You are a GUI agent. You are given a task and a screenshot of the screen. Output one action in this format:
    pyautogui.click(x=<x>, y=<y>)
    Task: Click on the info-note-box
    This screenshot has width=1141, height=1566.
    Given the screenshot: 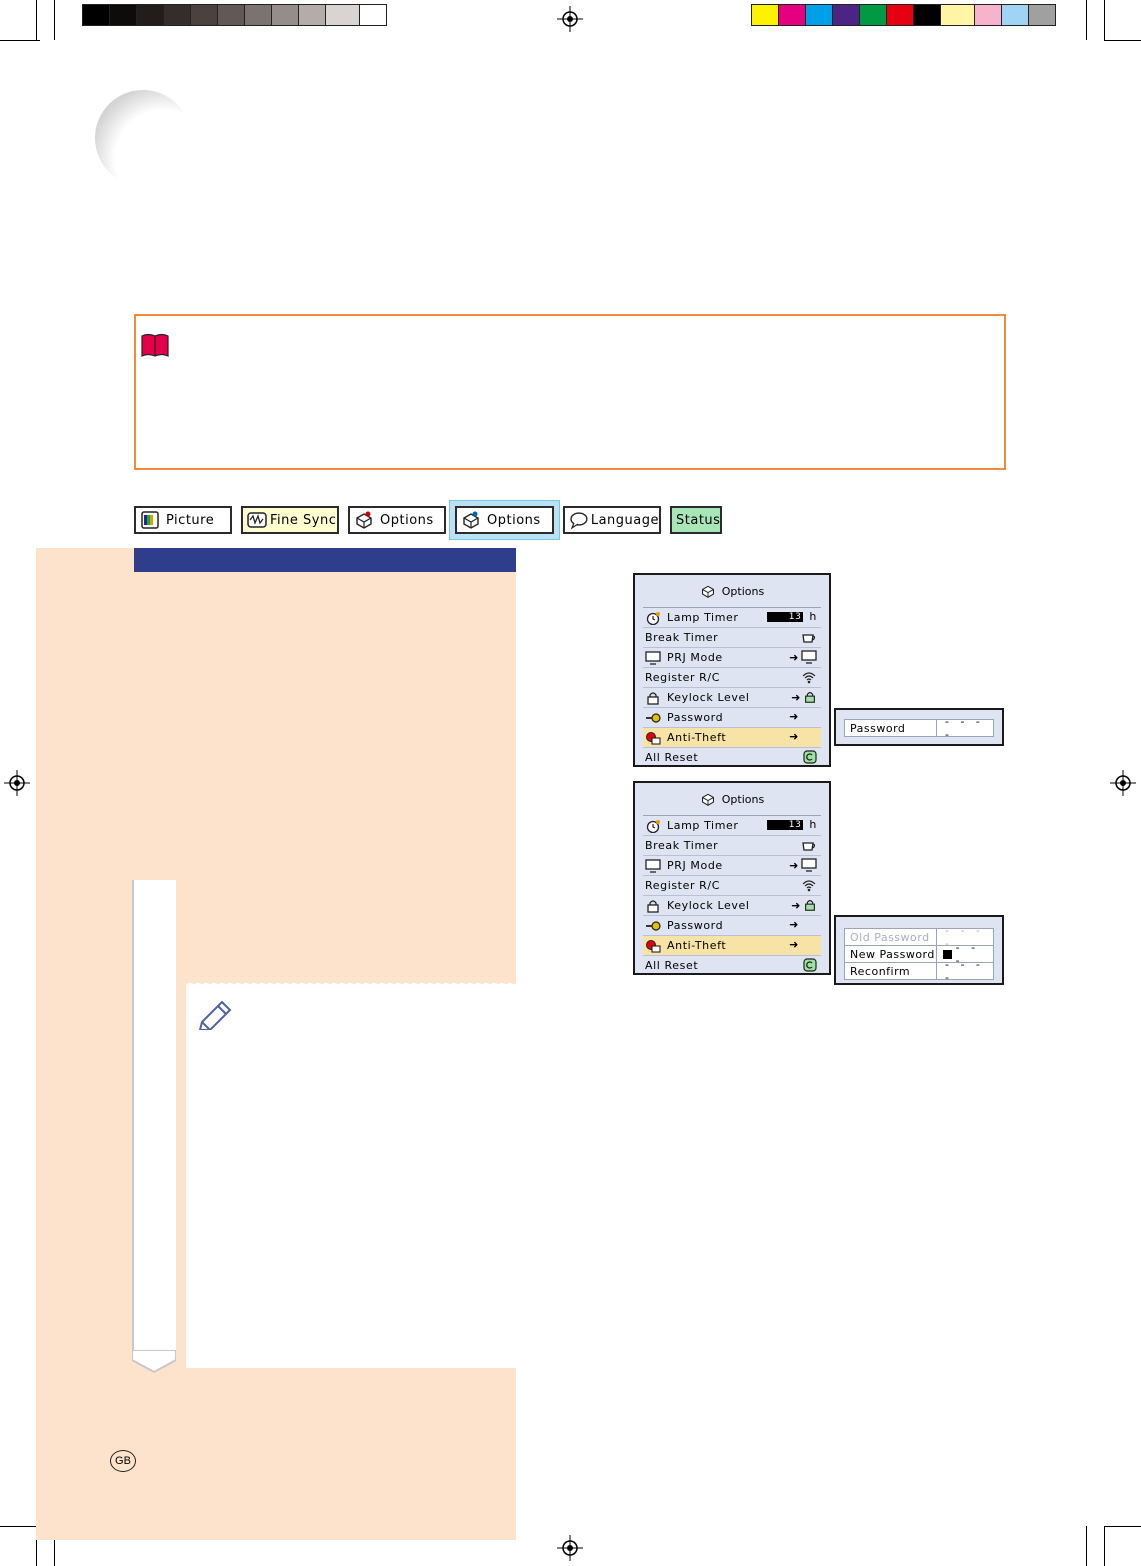 What is the action you would take?
    pyautogui.click(x=570, y=392)
    